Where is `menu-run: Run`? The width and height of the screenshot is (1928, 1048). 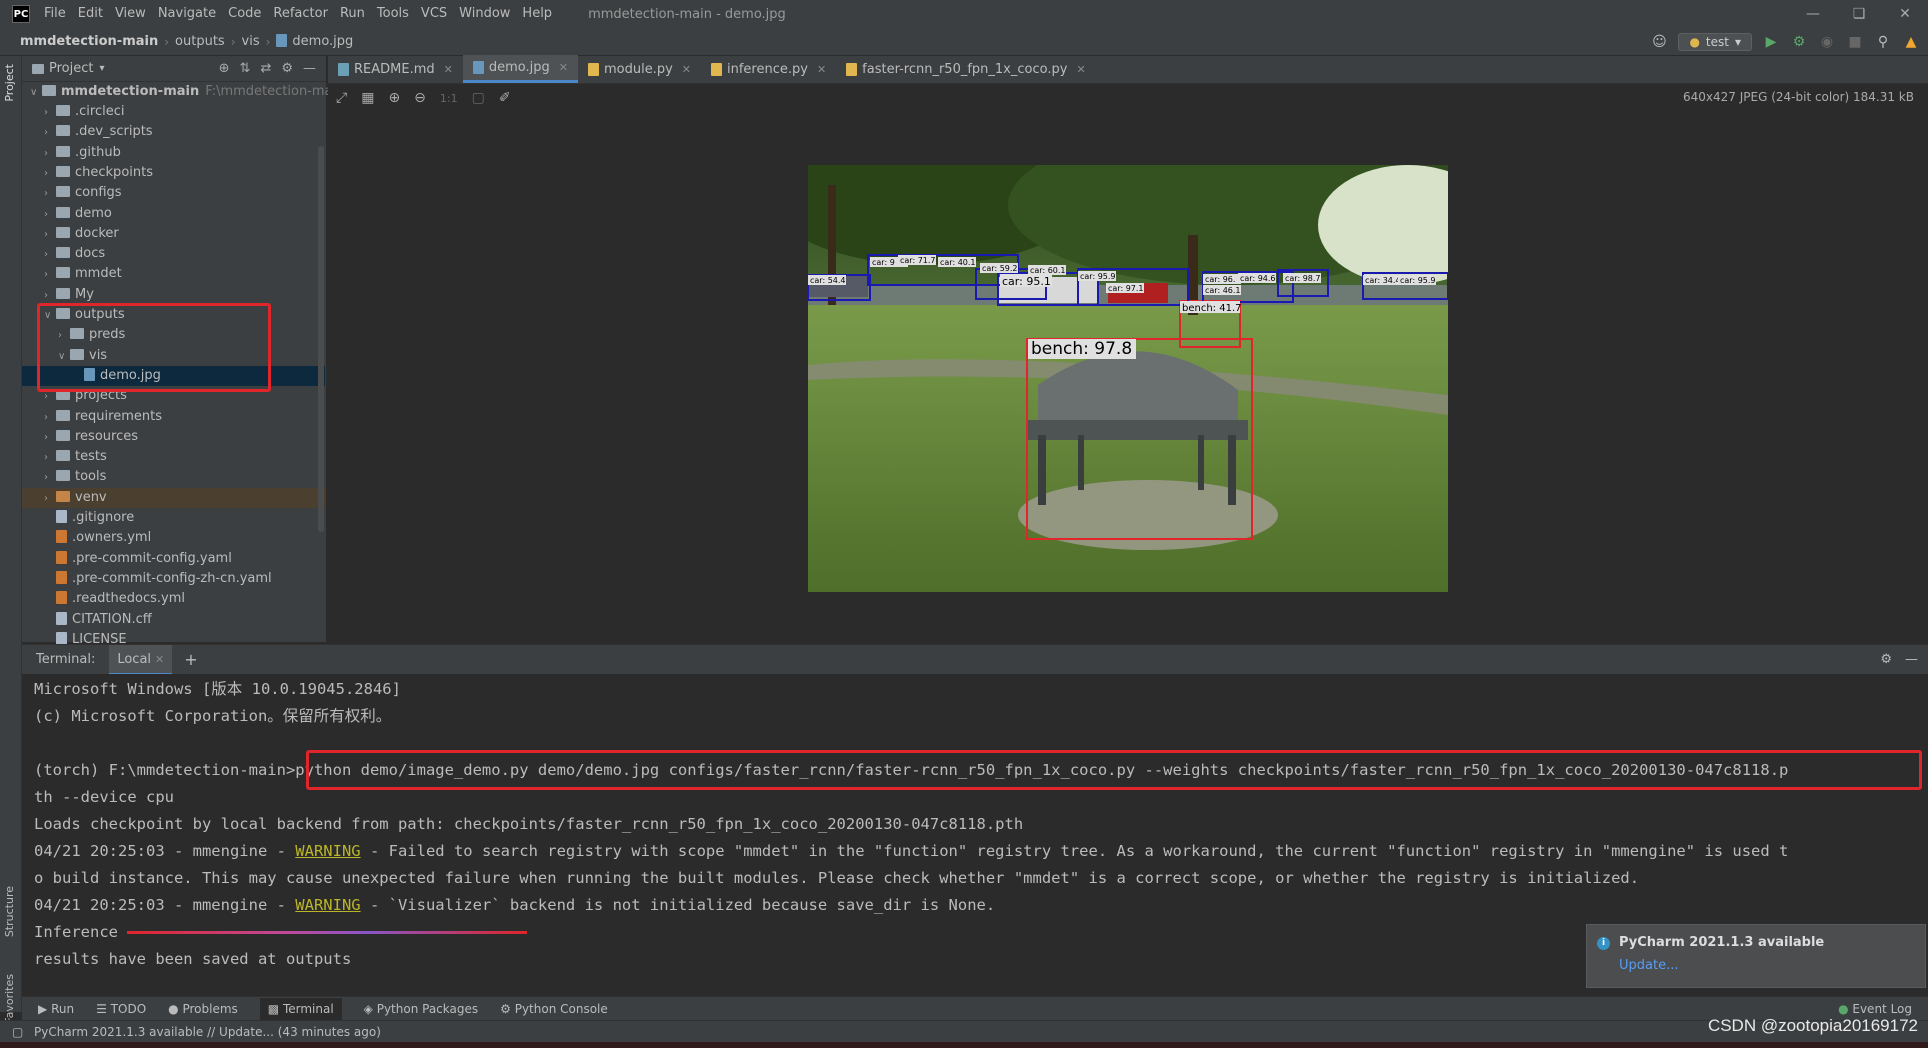 menu-run: Run is located at coordinates (352, 14).